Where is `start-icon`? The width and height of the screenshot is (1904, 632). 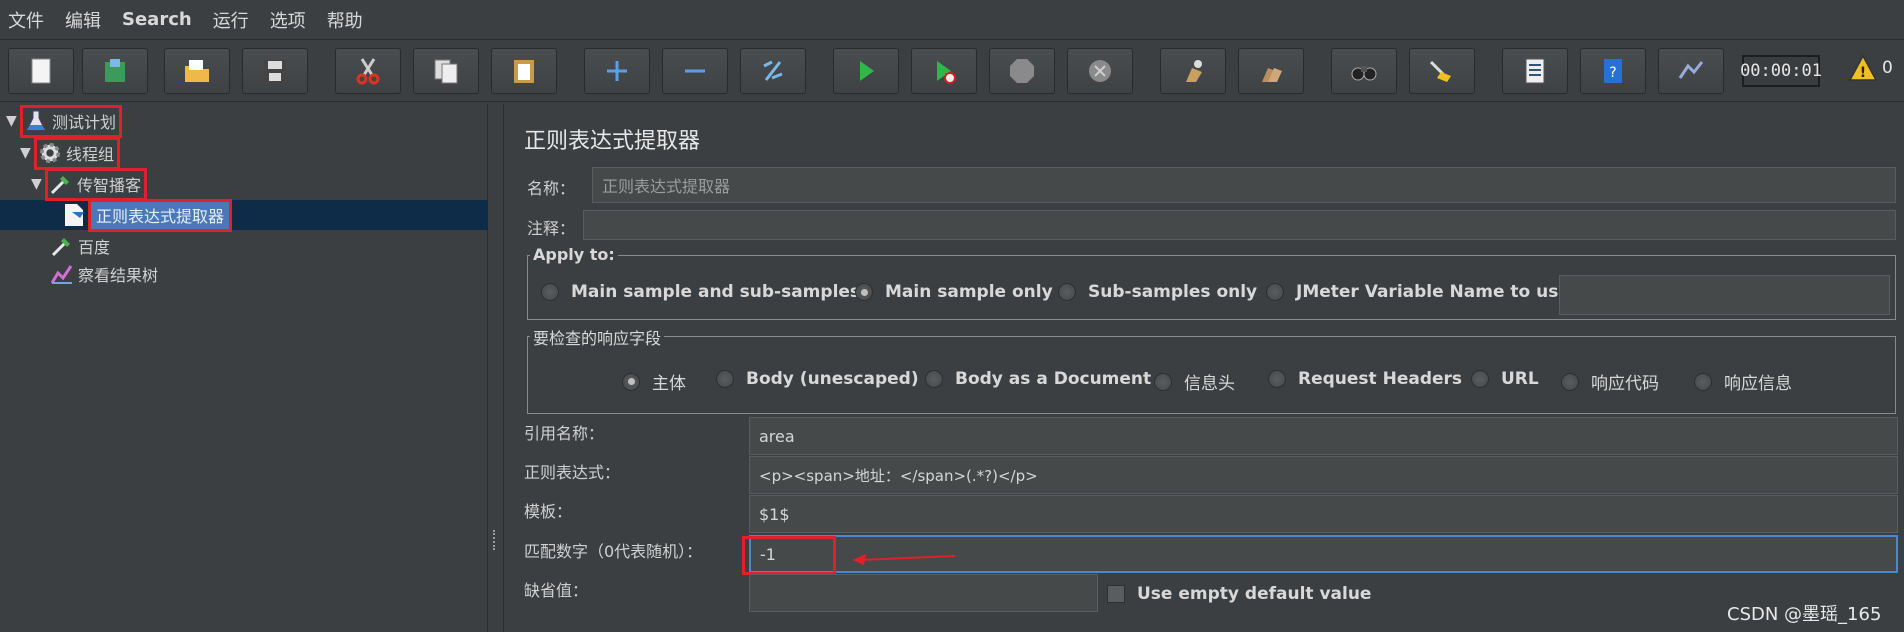 start-icon is located at coordinates (867, 71).